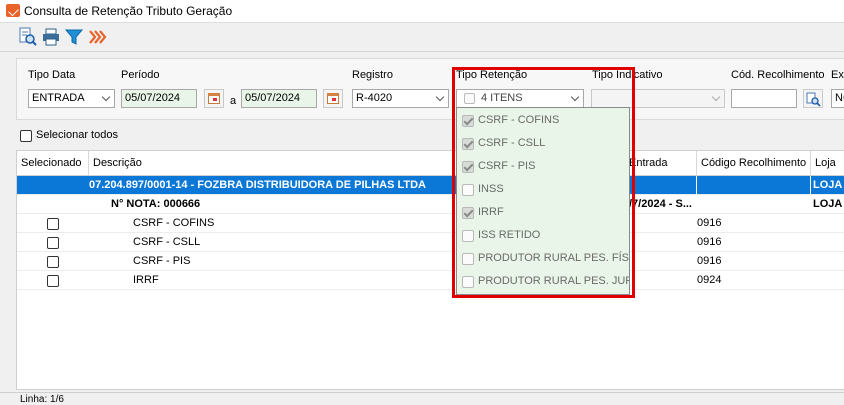 This screenshot has width=844, height=405. I want to click on highlight-box, so click(543, 182).